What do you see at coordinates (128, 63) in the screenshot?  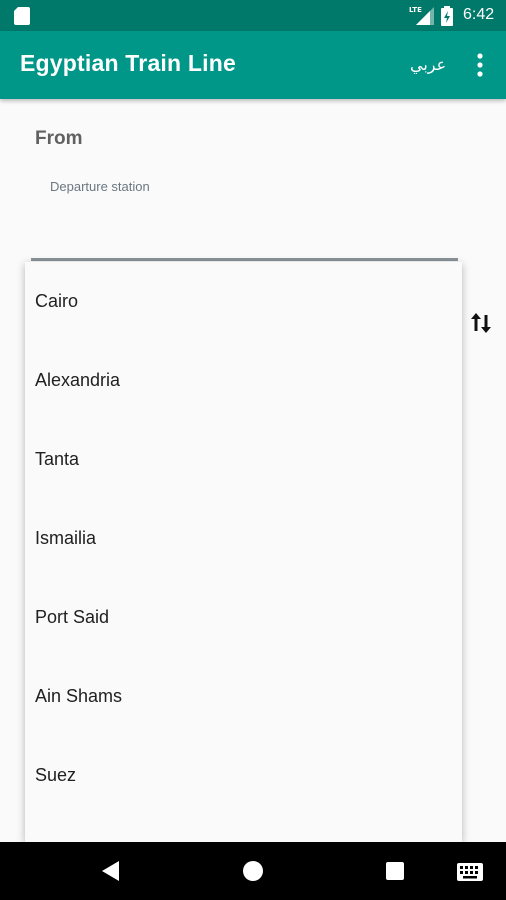 I see `app-title: Egyptian Train Line` at bounding box center [128, 63].